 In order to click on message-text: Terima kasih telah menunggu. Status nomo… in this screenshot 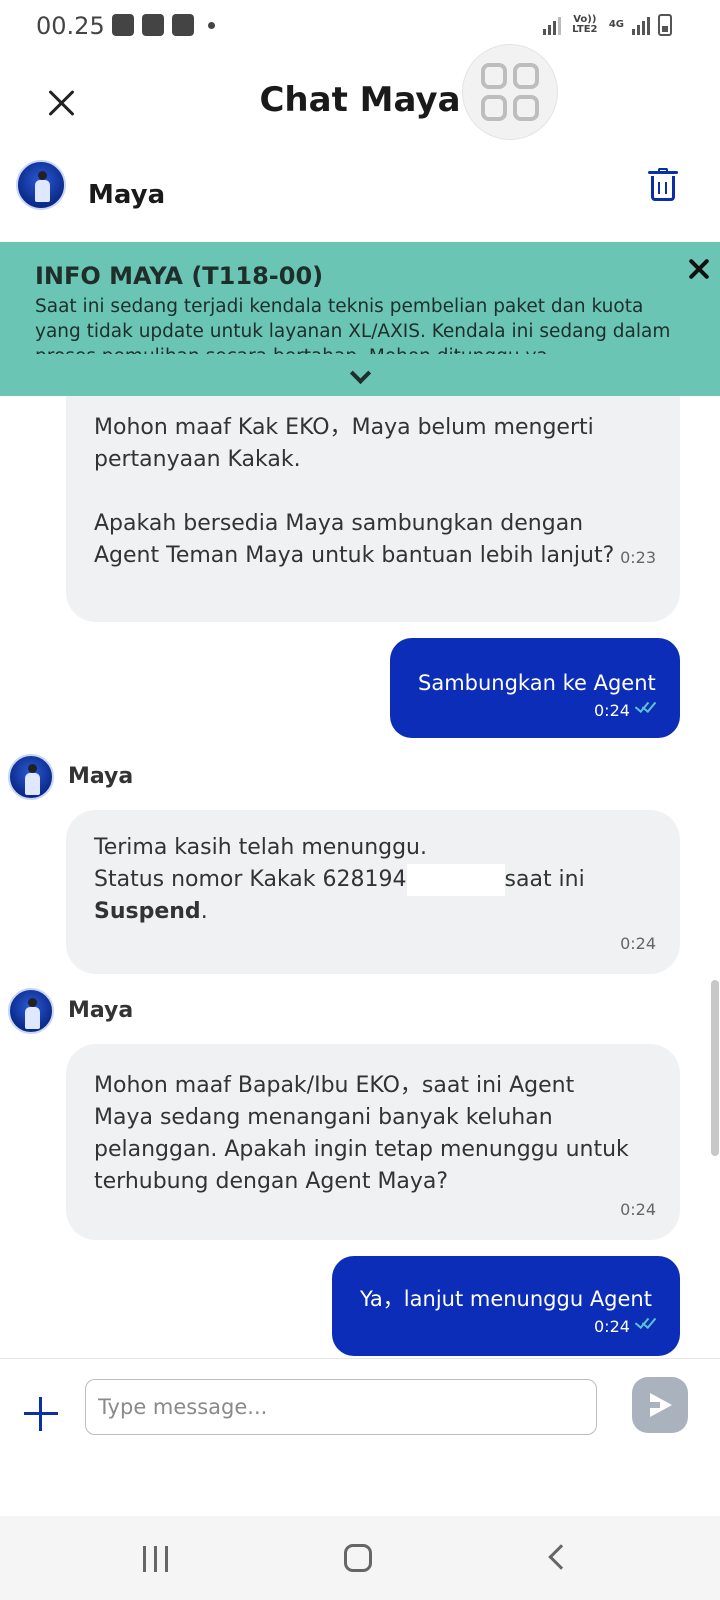, I will do `click(374, 880)`.